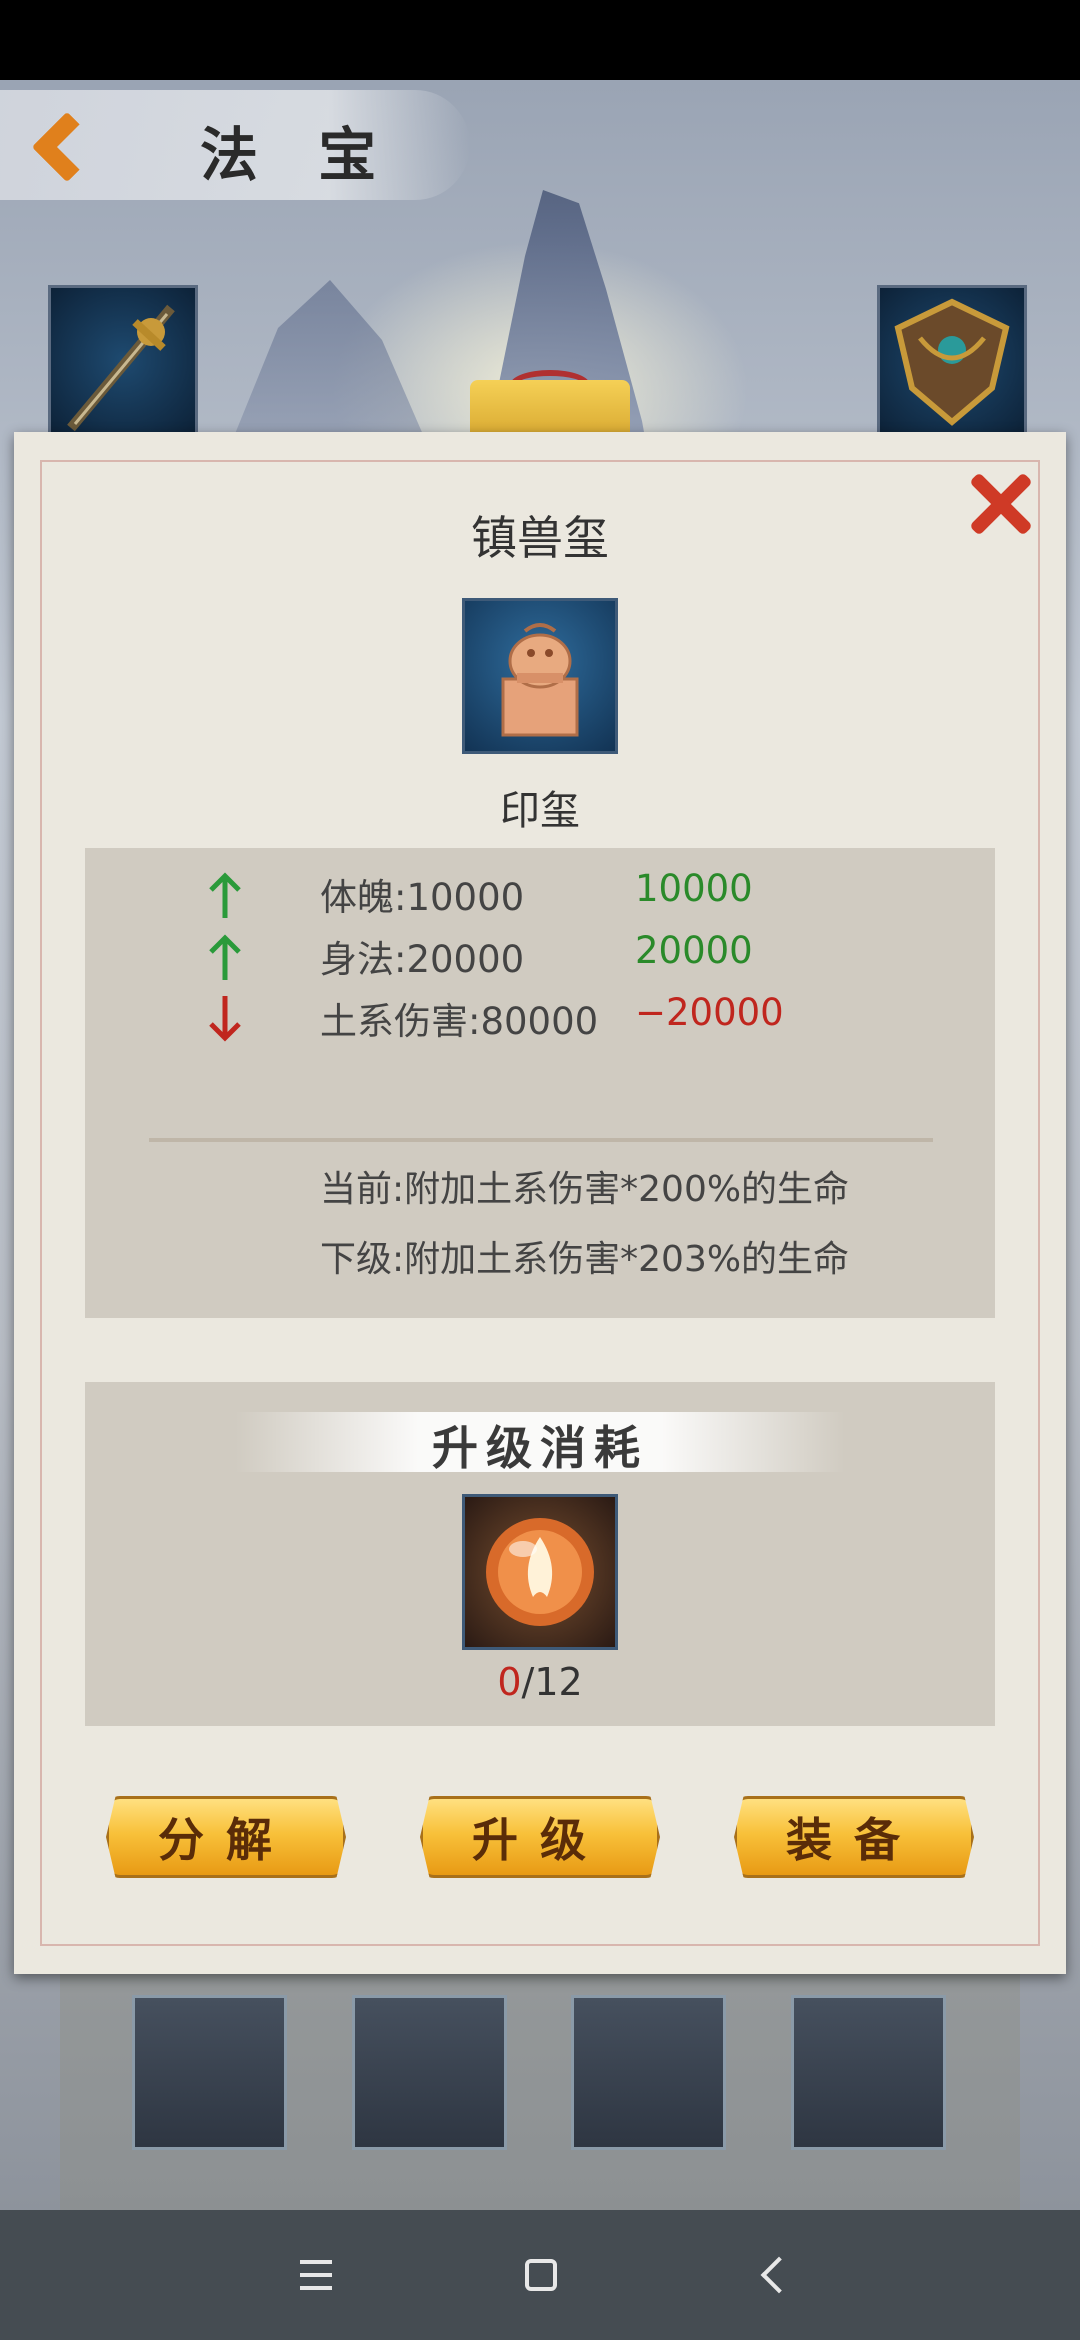 The width and height of the screenshot is (1080, 2340). What do you see at coordinates (225, 1019) in the screenshot?
I see `arrow-down-icon` at bounding box center [225, 1019].